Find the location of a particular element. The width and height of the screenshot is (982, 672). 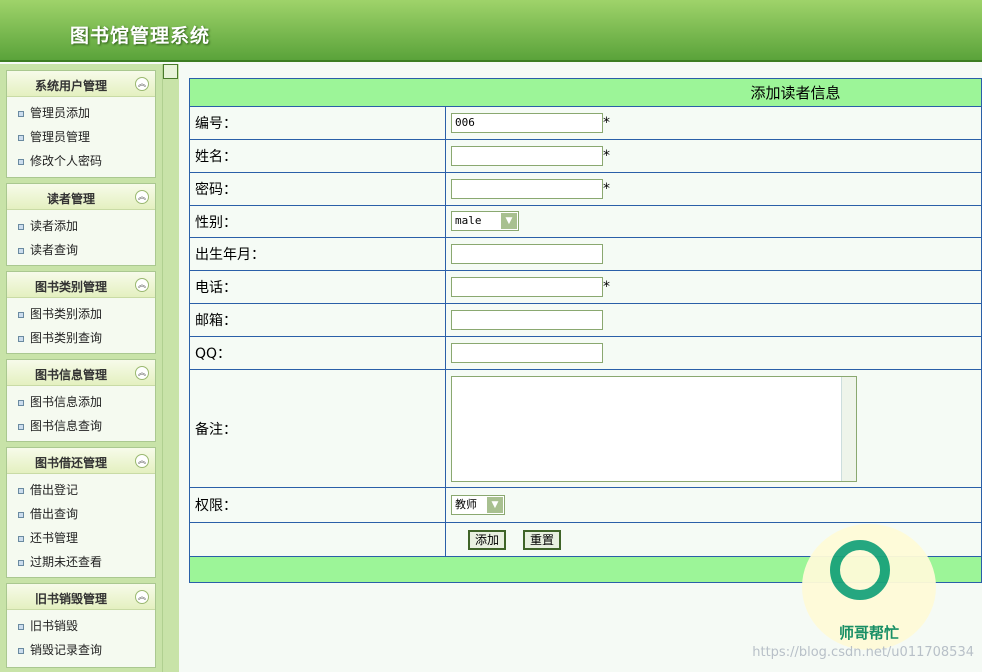

label-phone: 电话： is located at coordinates (317, 287).